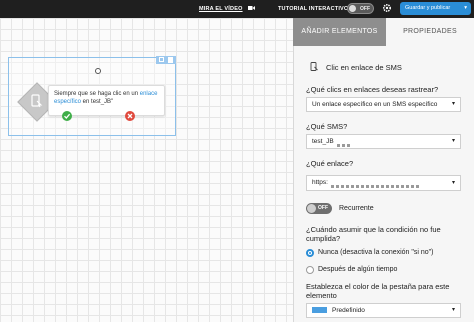 The height and width of the screenshot is (322, 474). Describe the element at coordinates (365, 9) in the screenshot. I see `tutorial-toggle-state: OFF` at that location.